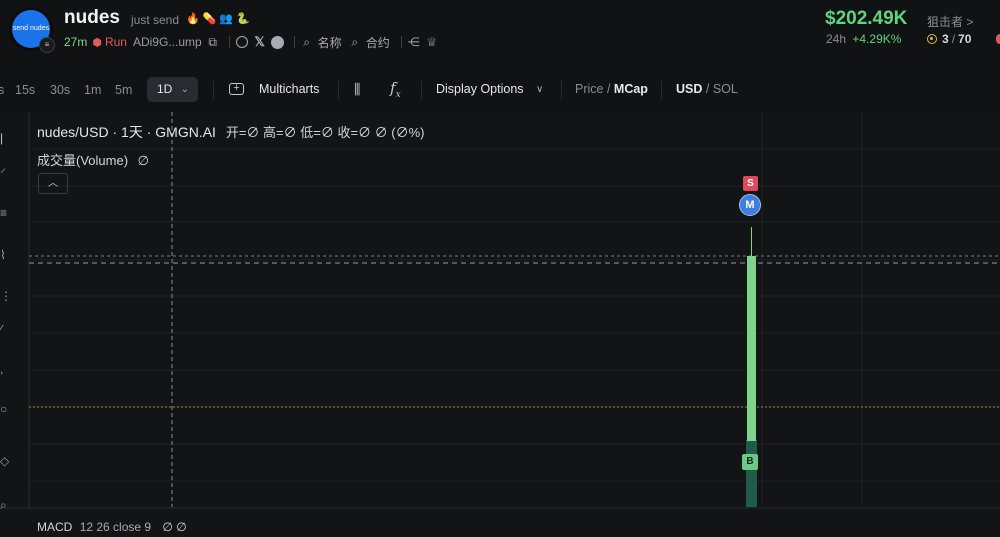  What do you see at coordinates (174, 527) in the screenshot?
I see `macd-values: ∅ ∅` at bounding box center [174, 527].